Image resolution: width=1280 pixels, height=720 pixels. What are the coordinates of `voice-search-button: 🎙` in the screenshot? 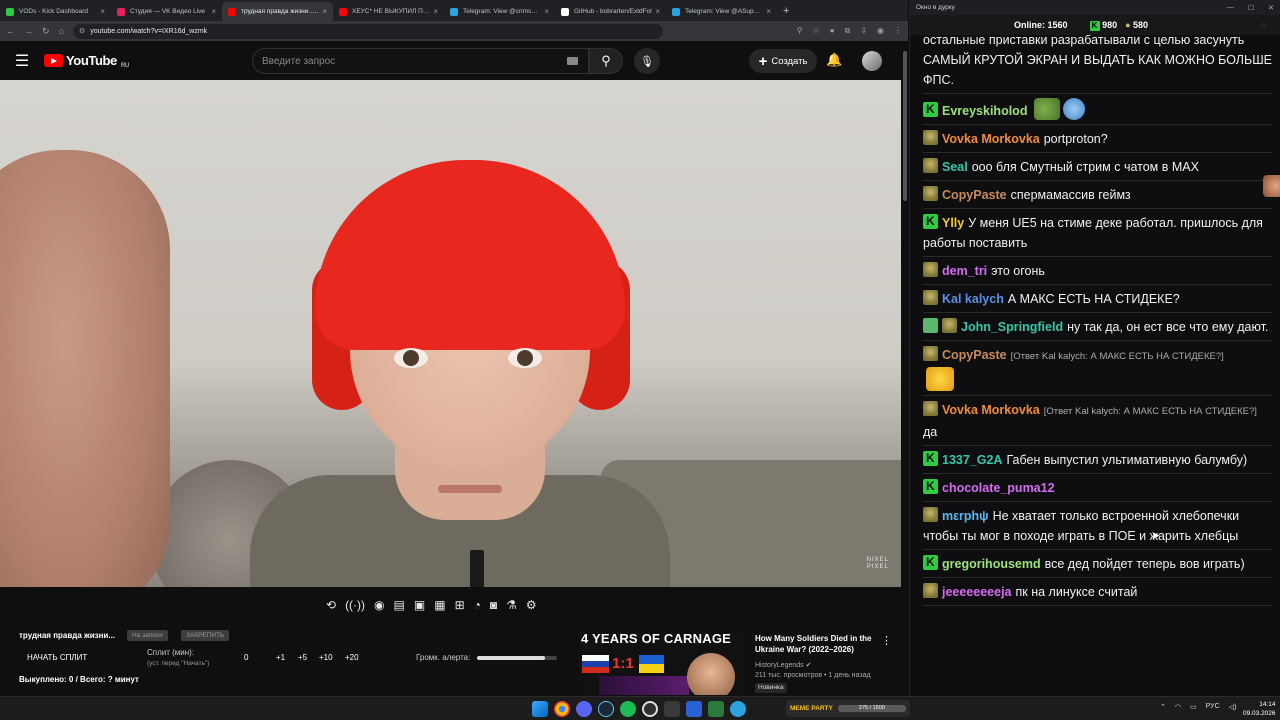 It's located at (647, 61).